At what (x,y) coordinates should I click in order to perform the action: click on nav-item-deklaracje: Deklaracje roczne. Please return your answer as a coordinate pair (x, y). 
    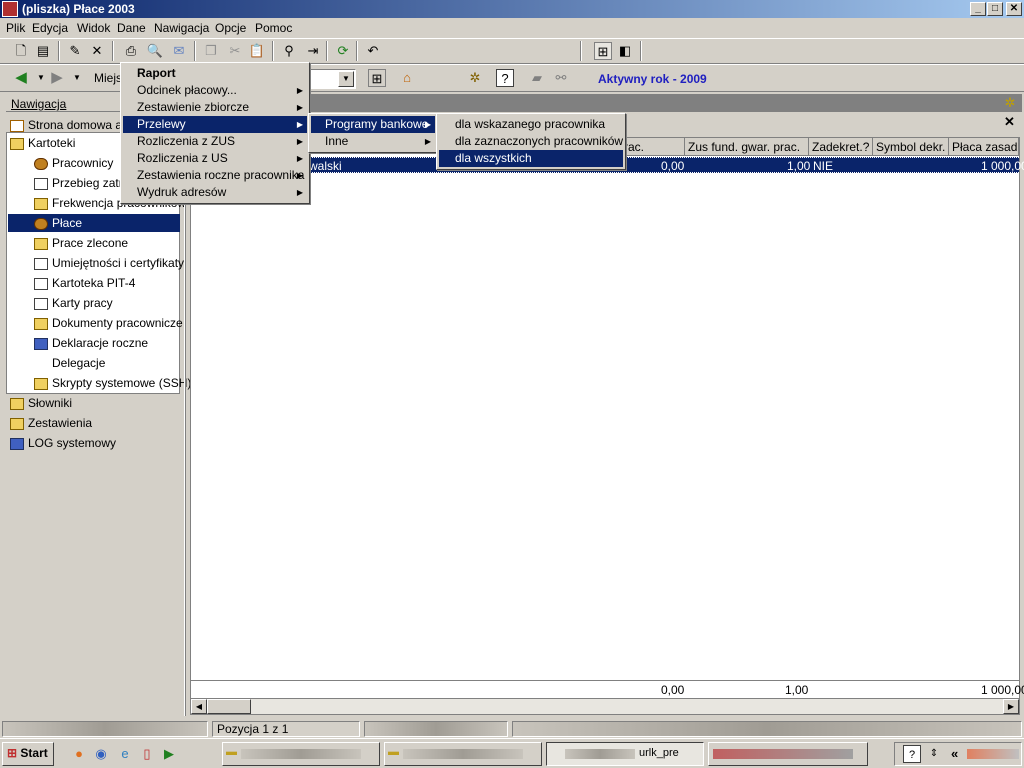
    Looking at the image, I should click on (91, 343).